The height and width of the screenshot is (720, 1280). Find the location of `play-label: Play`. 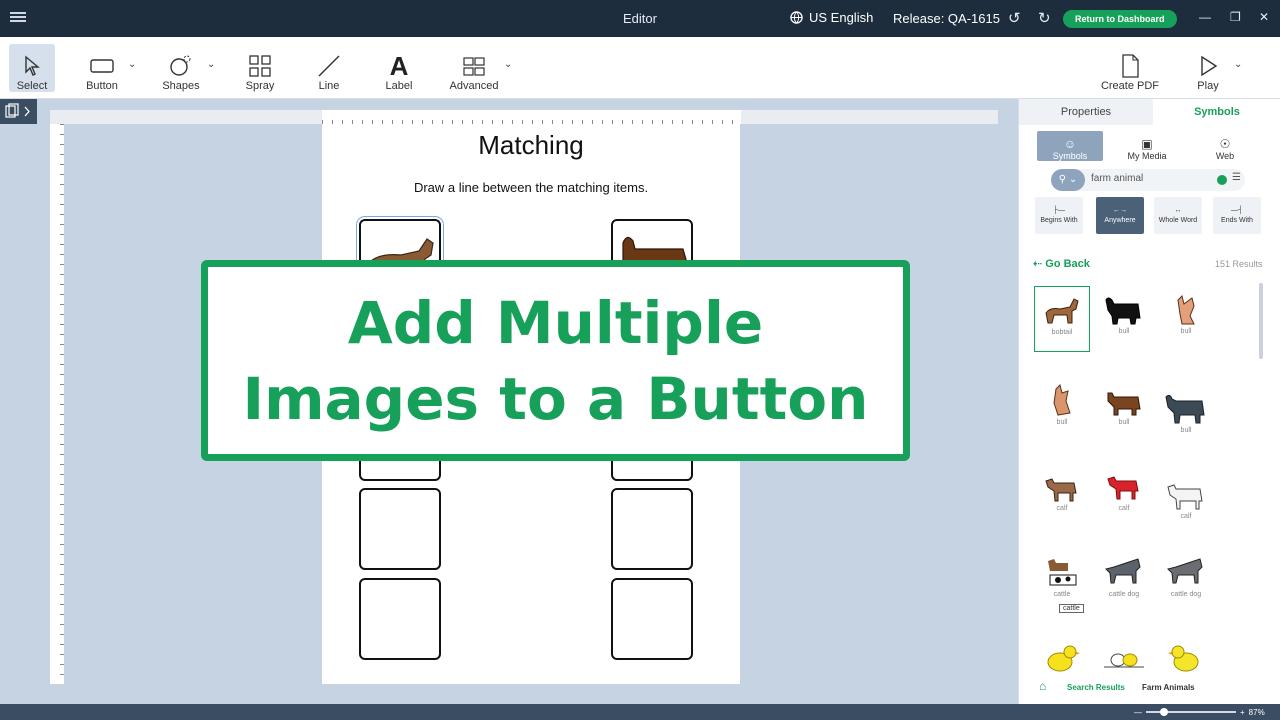

play-label: Play is located at coordinates (1208, 86).